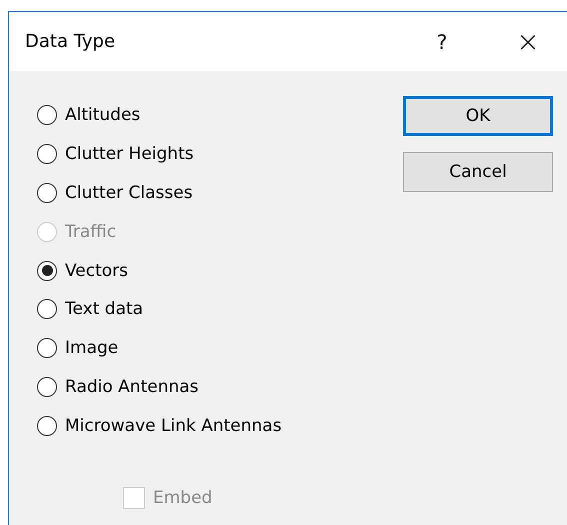 The height and width of the screenshot is (525, 567). Describe the element at coordinates (91, 348) in the screenshot. I see `option-label: Image` at that location.